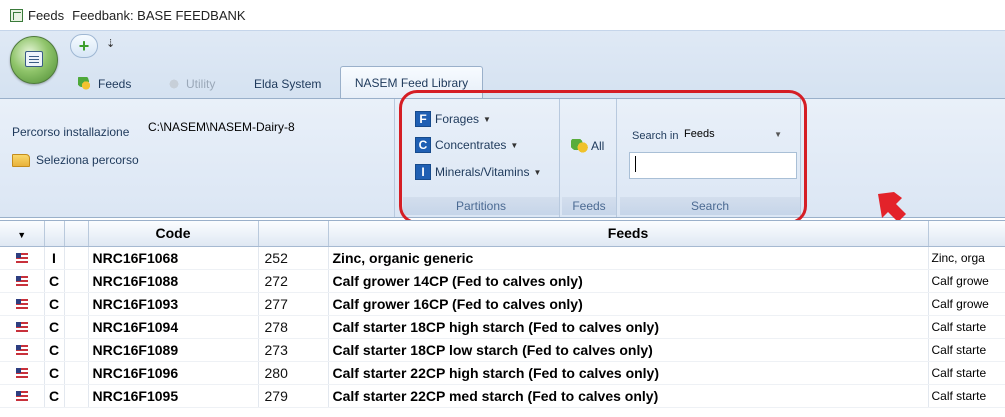 Image resolution: width=1005 pixels, height=417 pixels. I want to click on app-icon, so click(16, 15).